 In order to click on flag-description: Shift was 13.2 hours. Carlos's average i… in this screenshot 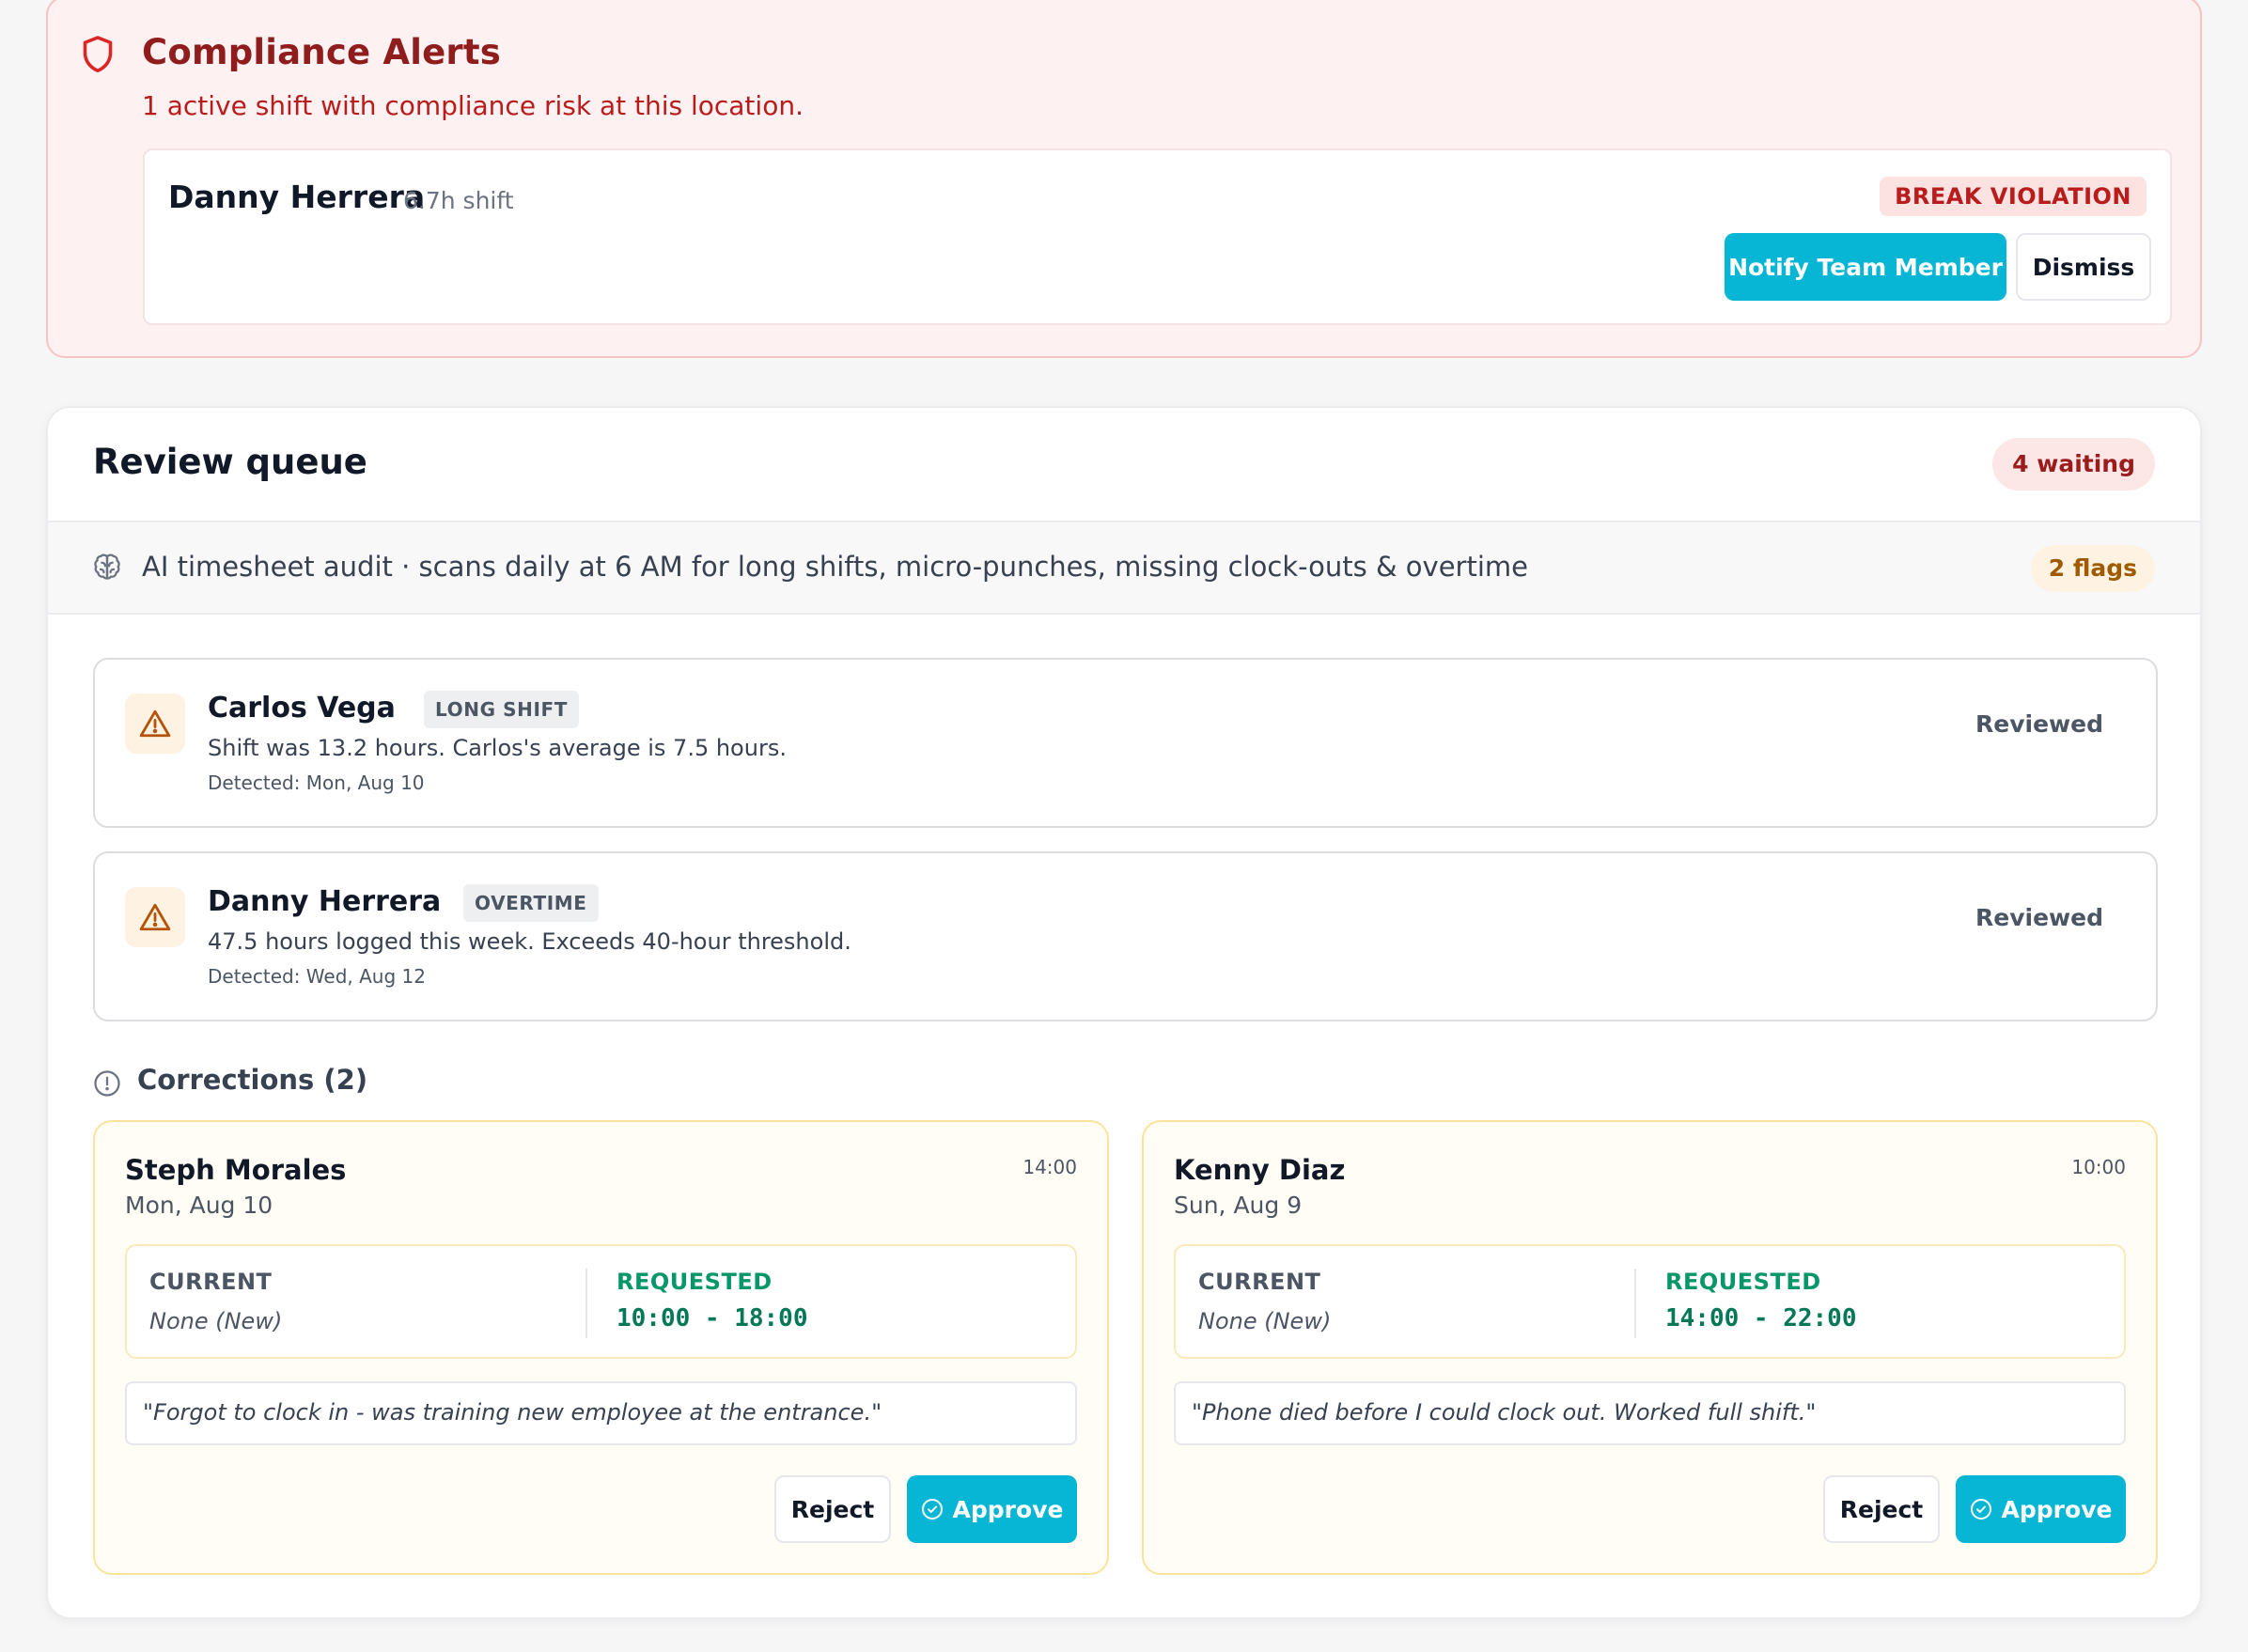, I will do `click(498, 748)`.